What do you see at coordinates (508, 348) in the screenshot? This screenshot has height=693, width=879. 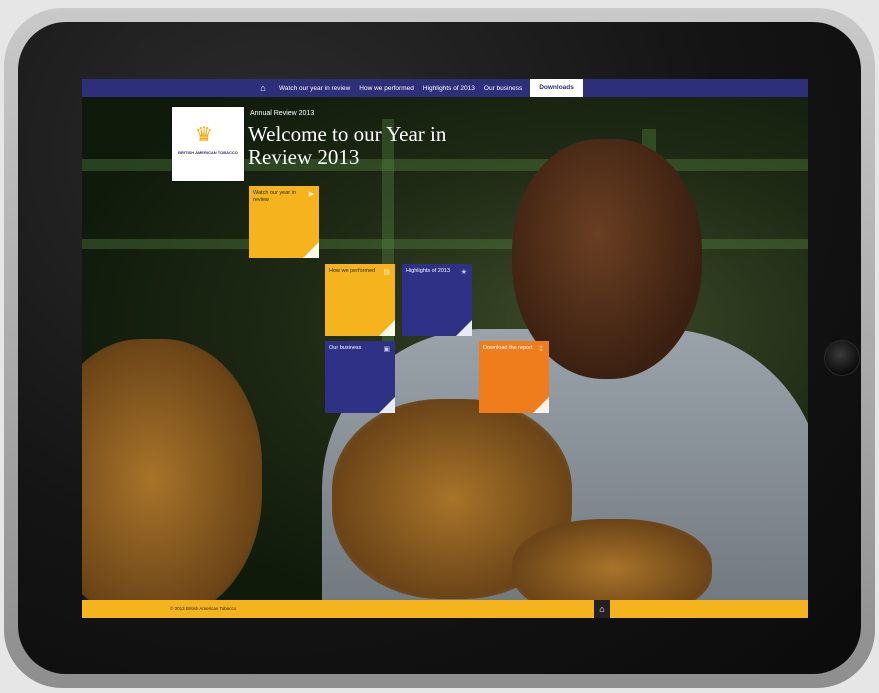 I see `tile-label: Download the report` at bounding box center [508, 348].